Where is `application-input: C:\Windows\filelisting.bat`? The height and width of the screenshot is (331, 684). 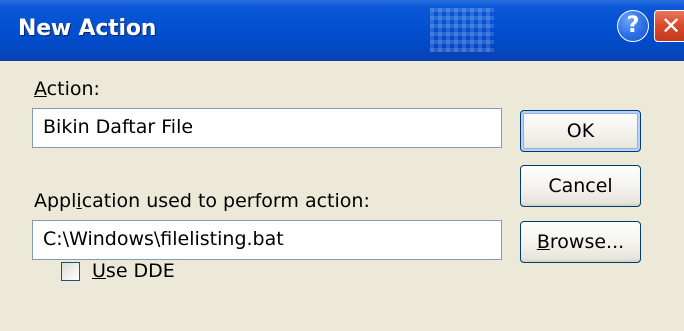 application-input: C:\Windows\filelisting.bat is located at coordinates (267, 240).